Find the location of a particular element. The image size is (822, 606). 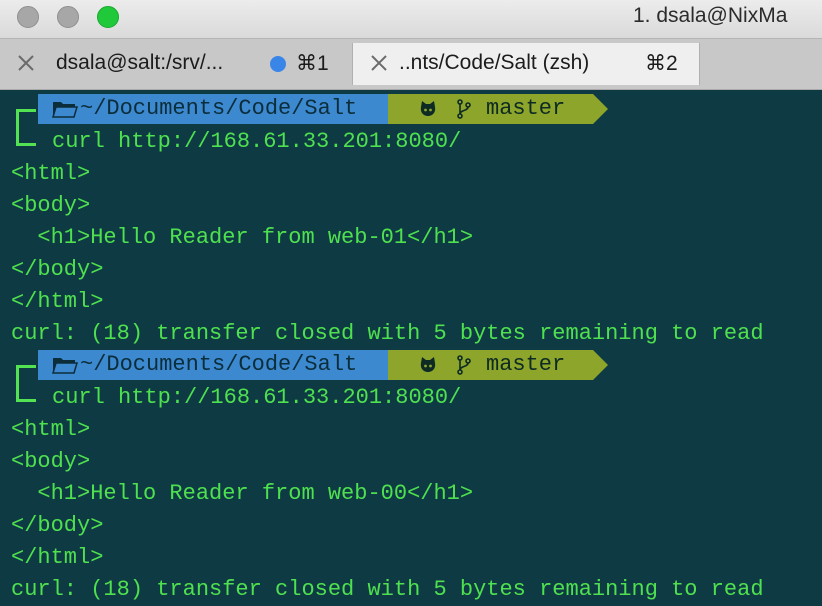

tab-2-shortcut: ⌘2 is located at coordinates (661, 63).